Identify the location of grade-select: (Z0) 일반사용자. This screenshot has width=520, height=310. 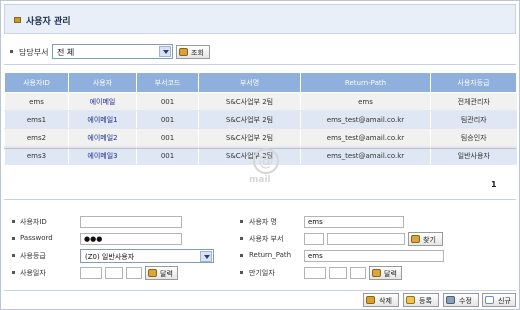
(147, 256).